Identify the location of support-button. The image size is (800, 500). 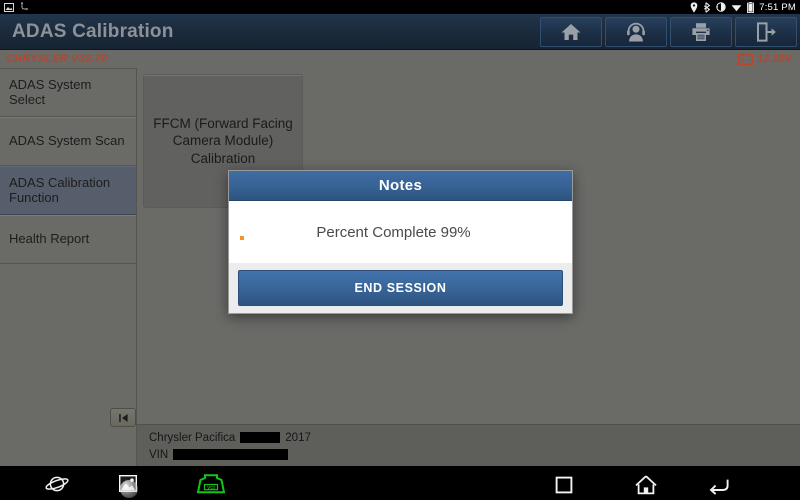
(636, 31).